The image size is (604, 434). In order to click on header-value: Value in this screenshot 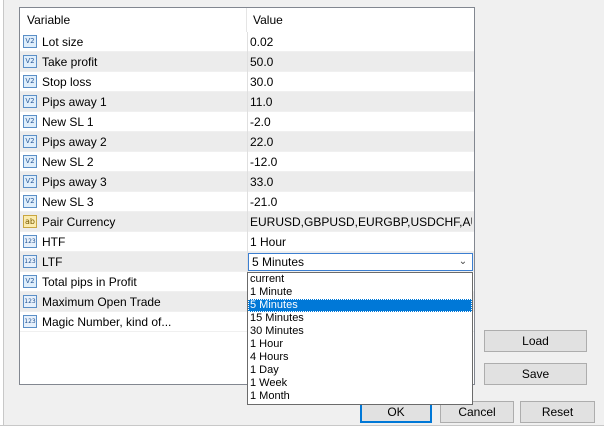, I will do `click(360, 20)`.